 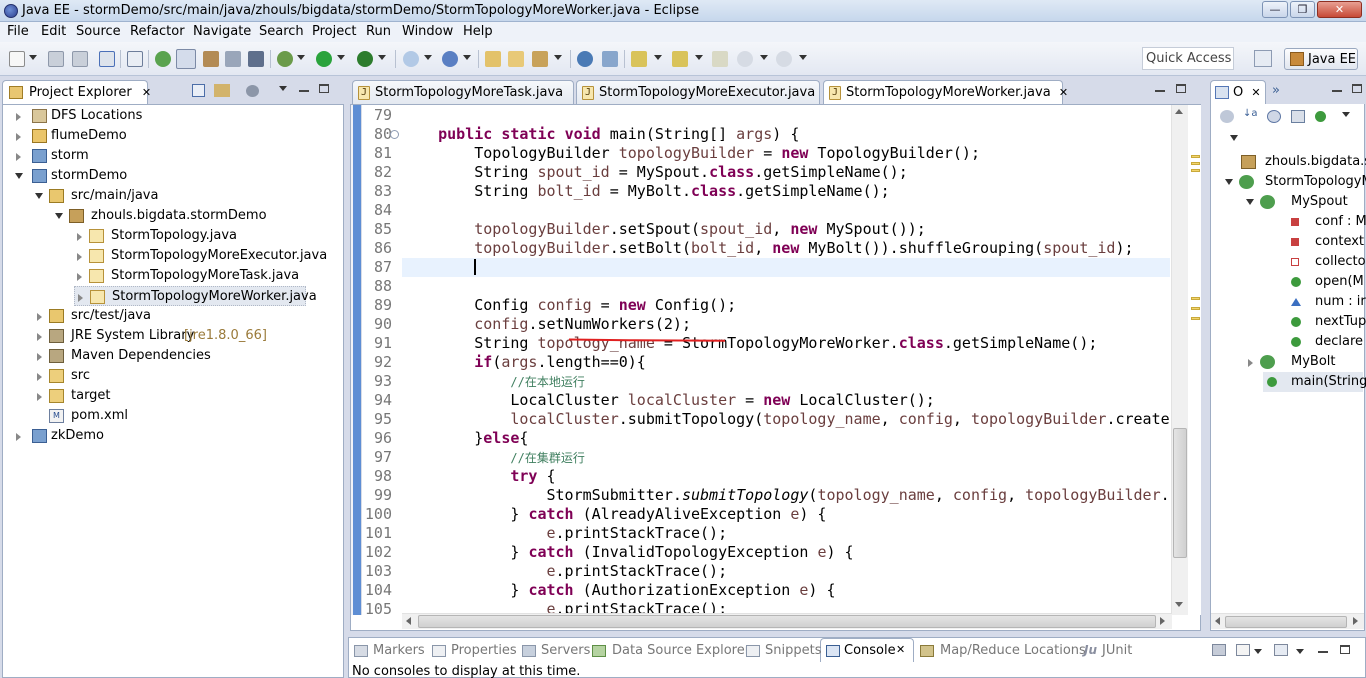 What do you see at coordinates (450, 59) in the screenshot?
I see `new-java-class-icon` at bounding box center [450, 59].